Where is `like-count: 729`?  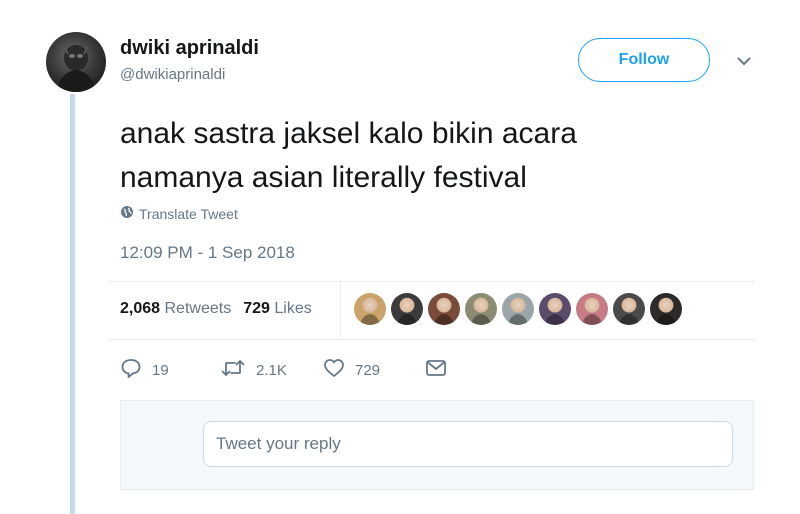
like-count: 729 is located at coordinates (368, 370).